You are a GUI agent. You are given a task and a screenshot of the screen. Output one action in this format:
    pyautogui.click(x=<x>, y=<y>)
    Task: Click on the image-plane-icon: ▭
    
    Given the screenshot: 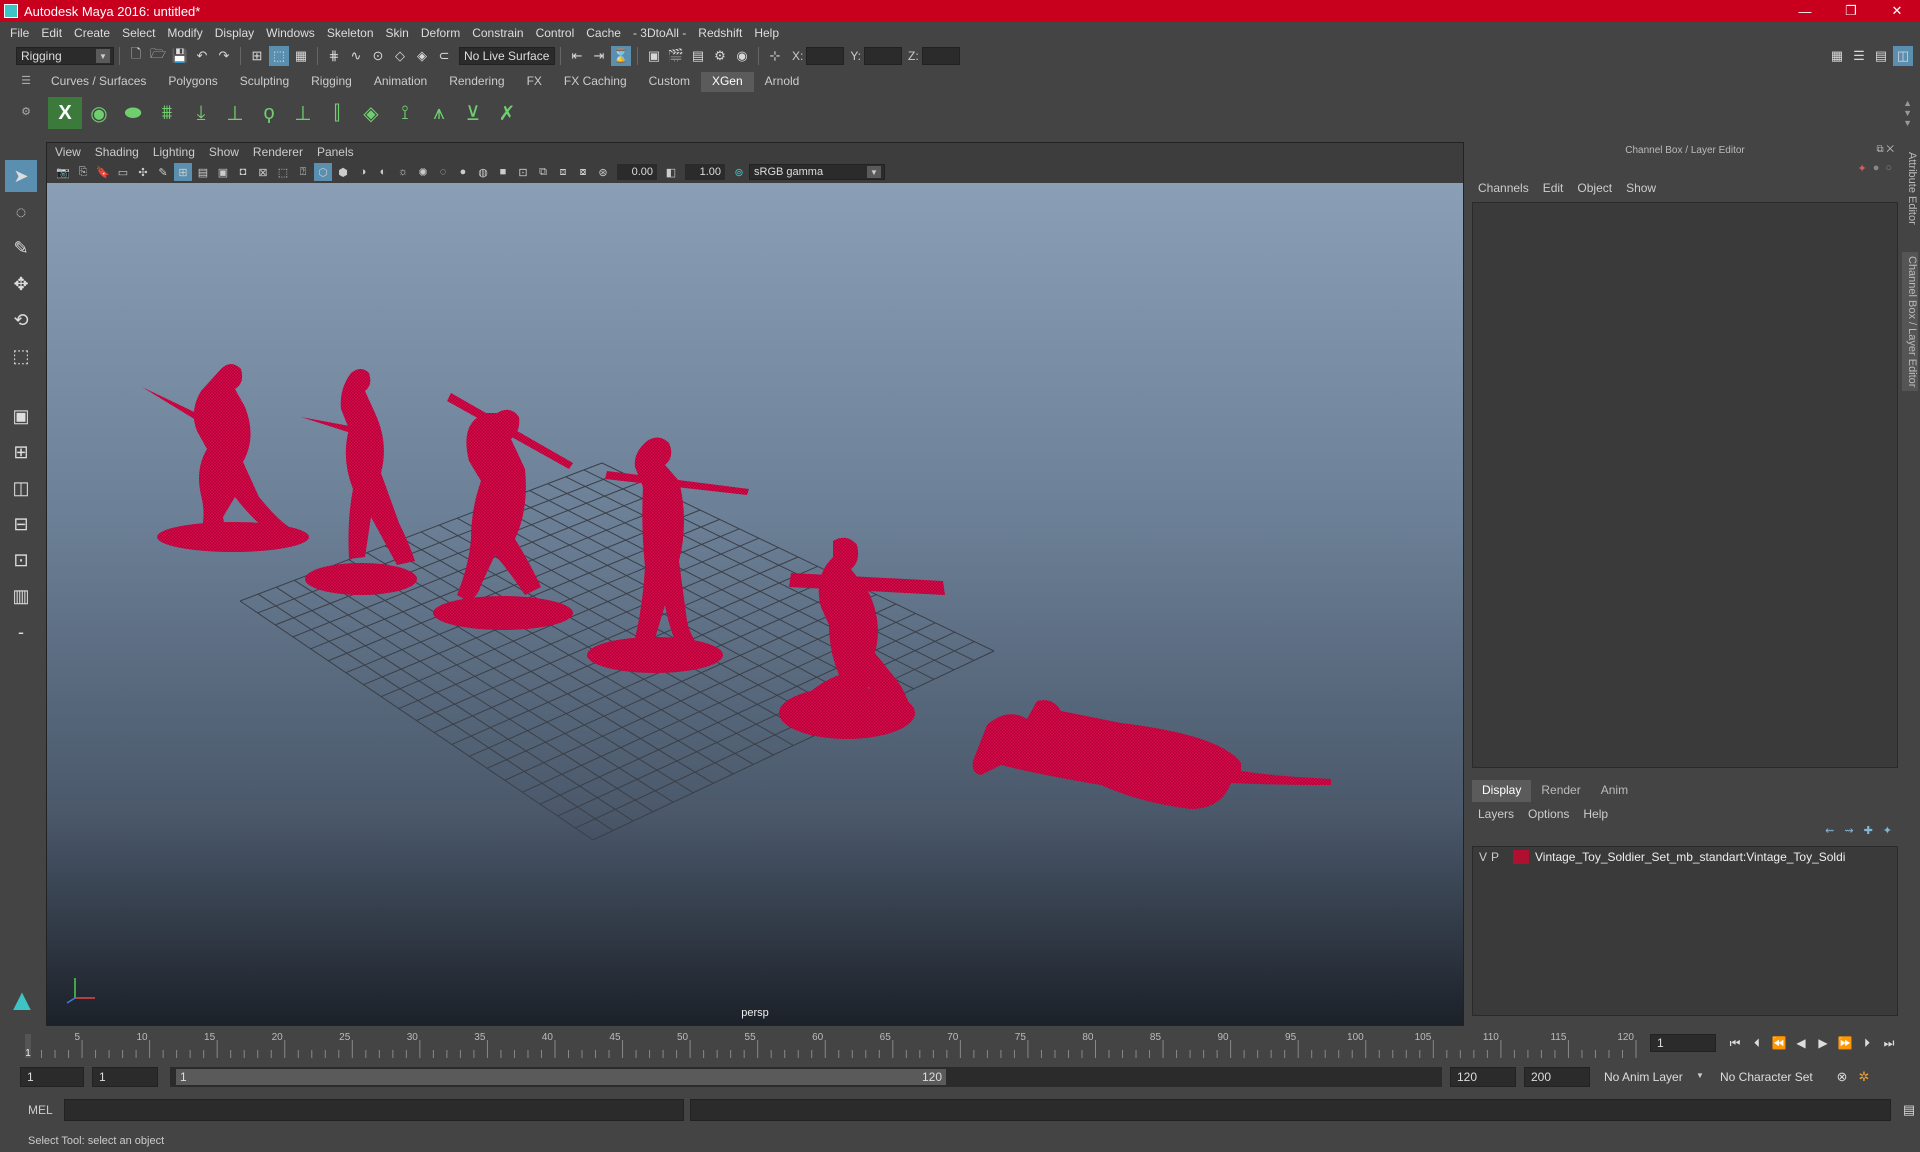 What is the action you would take?
    pyautogui.click(x=123, y=172)
    